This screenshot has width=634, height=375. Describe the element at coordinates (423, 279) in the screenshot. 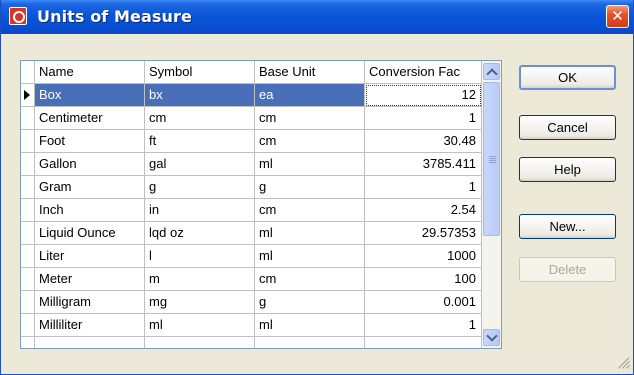

I see `cell-conversion-factor: 100` at that location.